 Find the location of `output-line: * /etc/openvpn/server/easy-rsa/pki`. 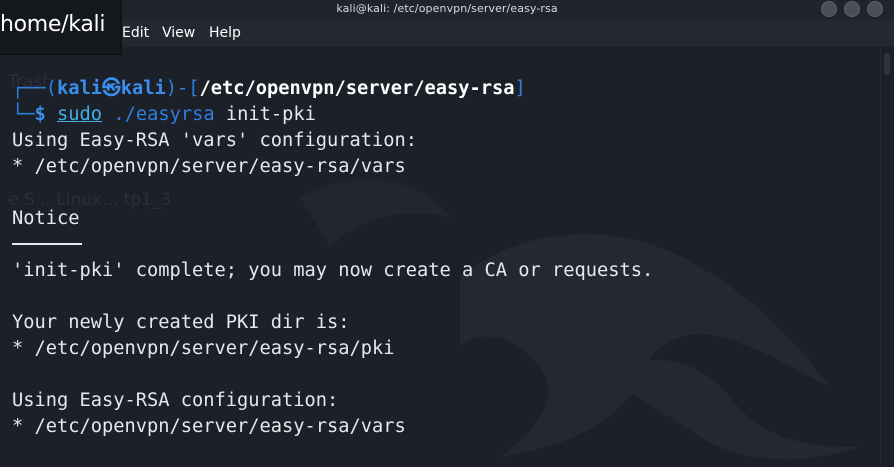

output-line: * /etc/openvpn/server/easy-rsa/pki is located at coordinates (203, 348).